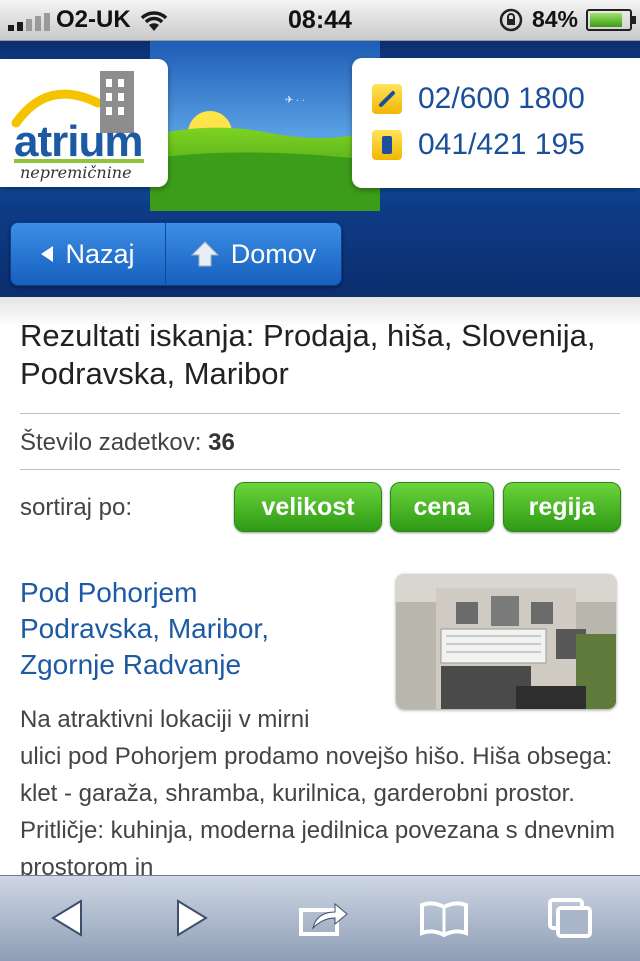 Image resolution: width=640 pixels, height=961 pixels. What do you see at coordinates (165, 719) in the screenshot?
I see `listing-description-start: Na atraktivni lokaciji v mirni` at bounding box center [165, 719].